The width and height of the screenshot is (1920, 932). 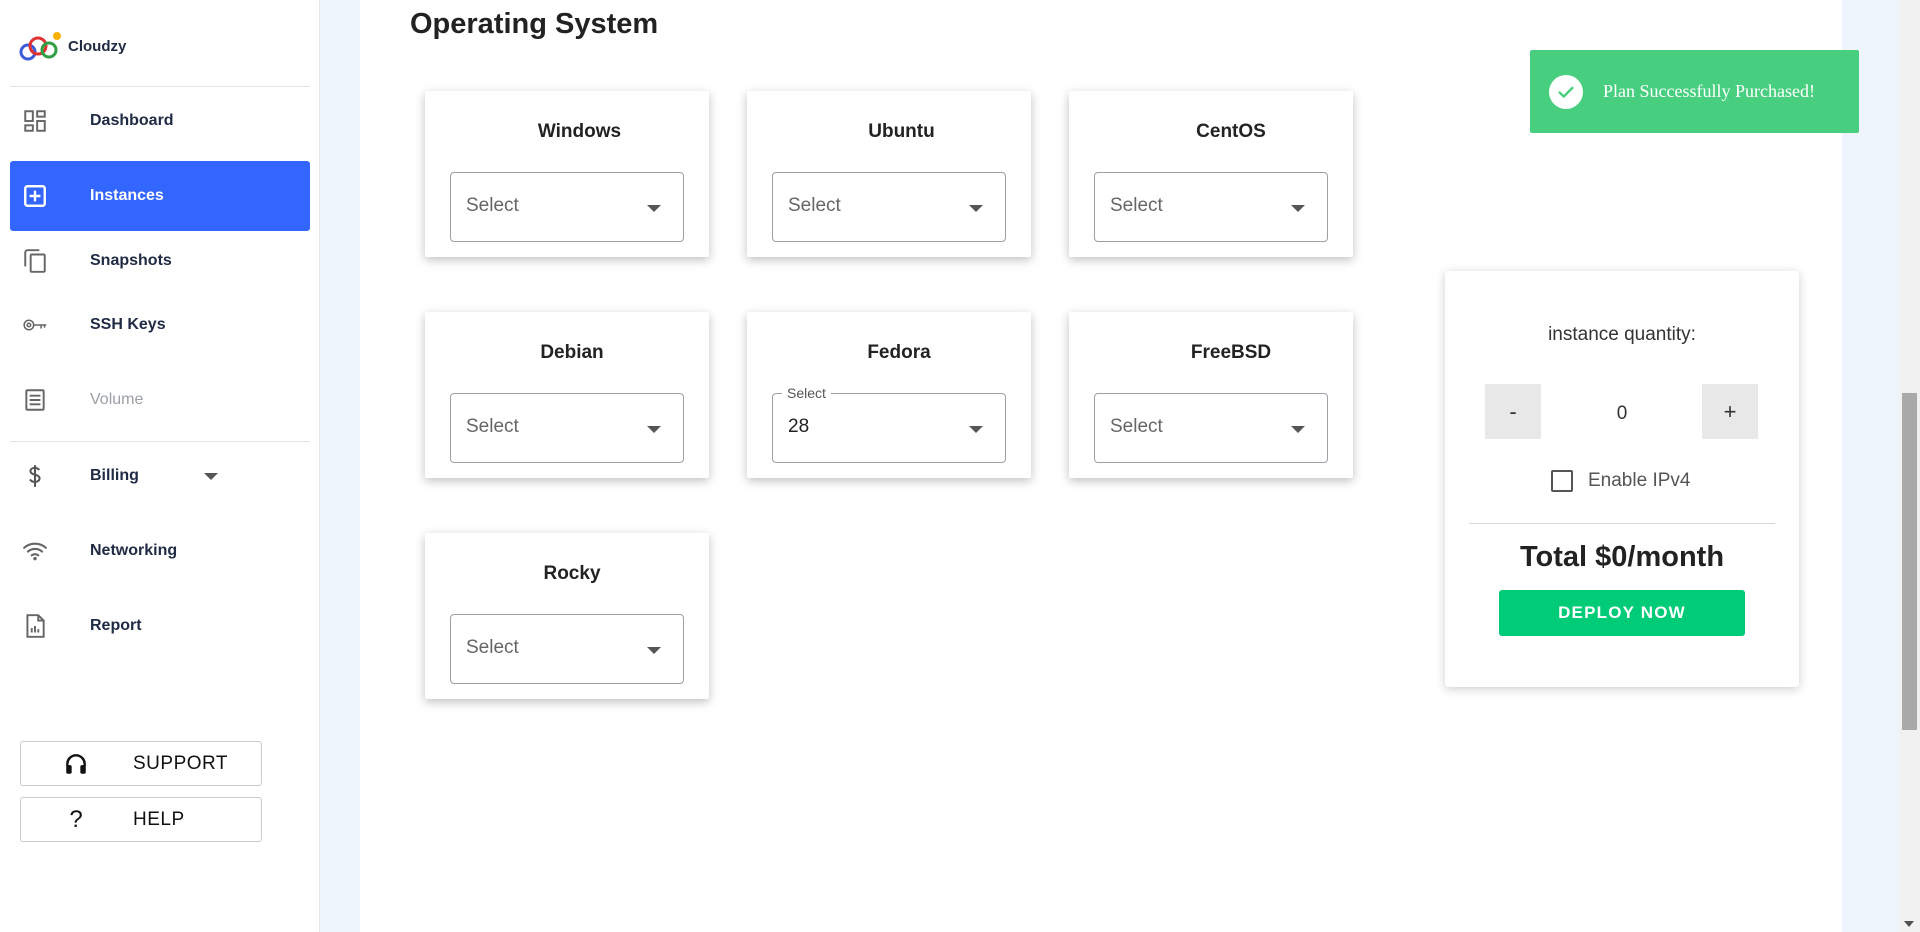 What do you see at coordinates (35, 261) in the screenshot?
I see `copy-icon` at bounding box center [35, 261].